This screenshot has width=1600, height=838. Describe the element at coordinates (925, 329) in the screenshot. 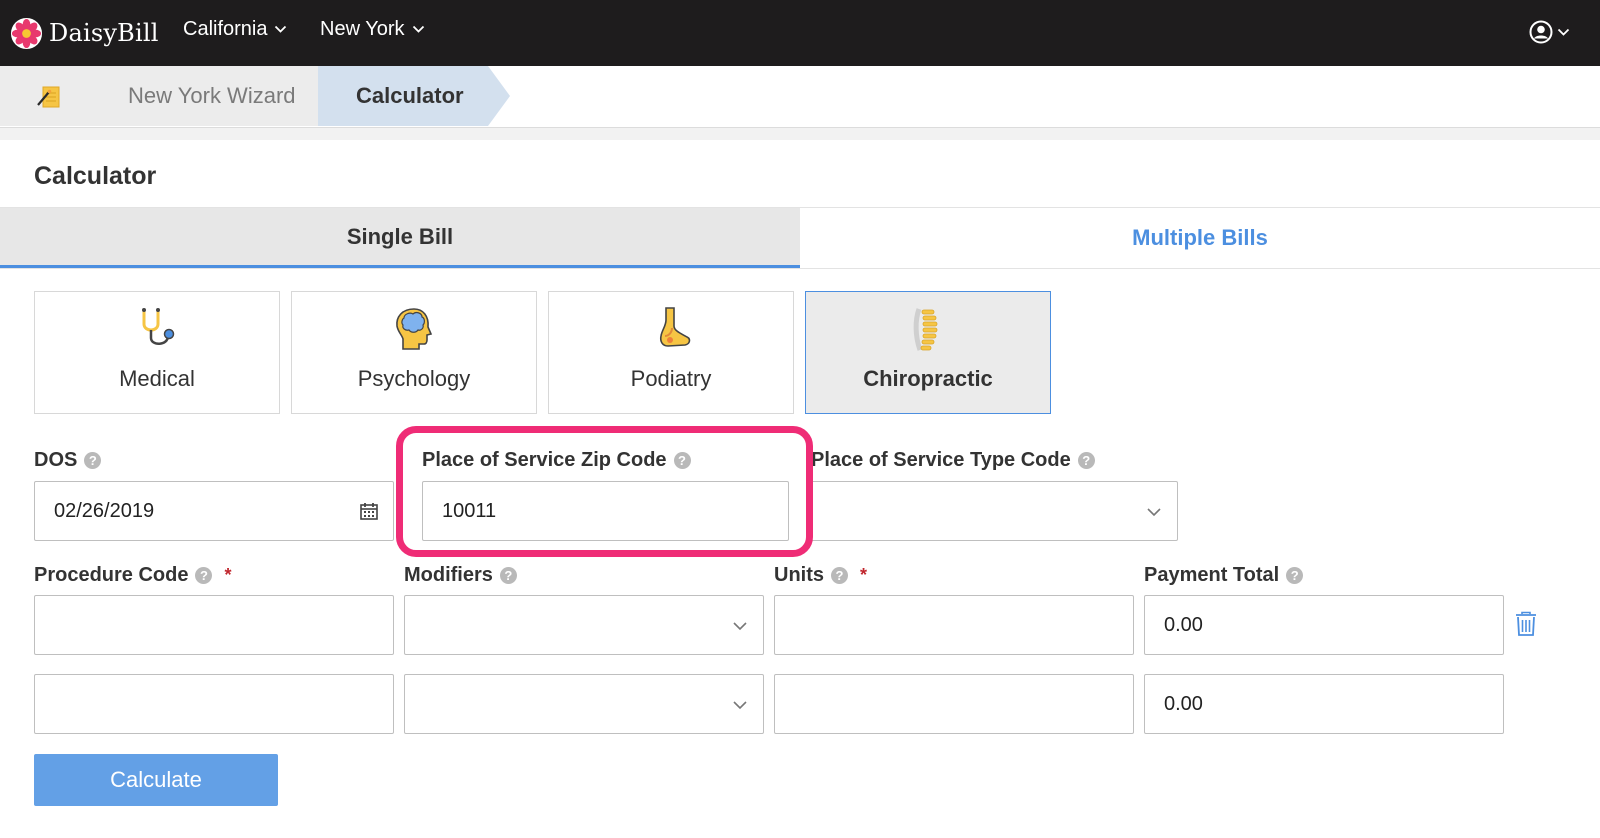

I see `spine-icon` at that location.